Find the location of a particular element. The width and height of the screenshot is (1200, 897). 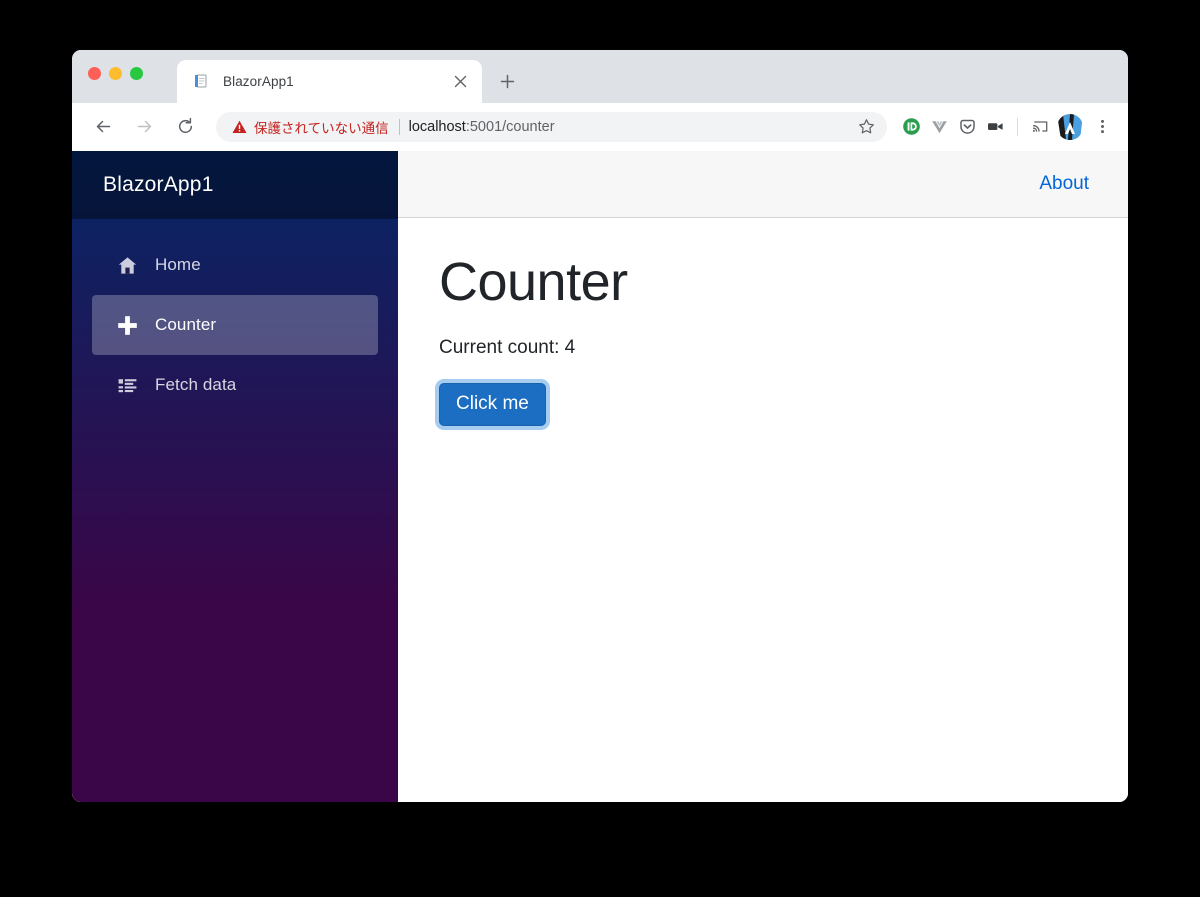

address-bar: 保護されていない通信 localhost:5001/counter is located at coordinates (551, 126).